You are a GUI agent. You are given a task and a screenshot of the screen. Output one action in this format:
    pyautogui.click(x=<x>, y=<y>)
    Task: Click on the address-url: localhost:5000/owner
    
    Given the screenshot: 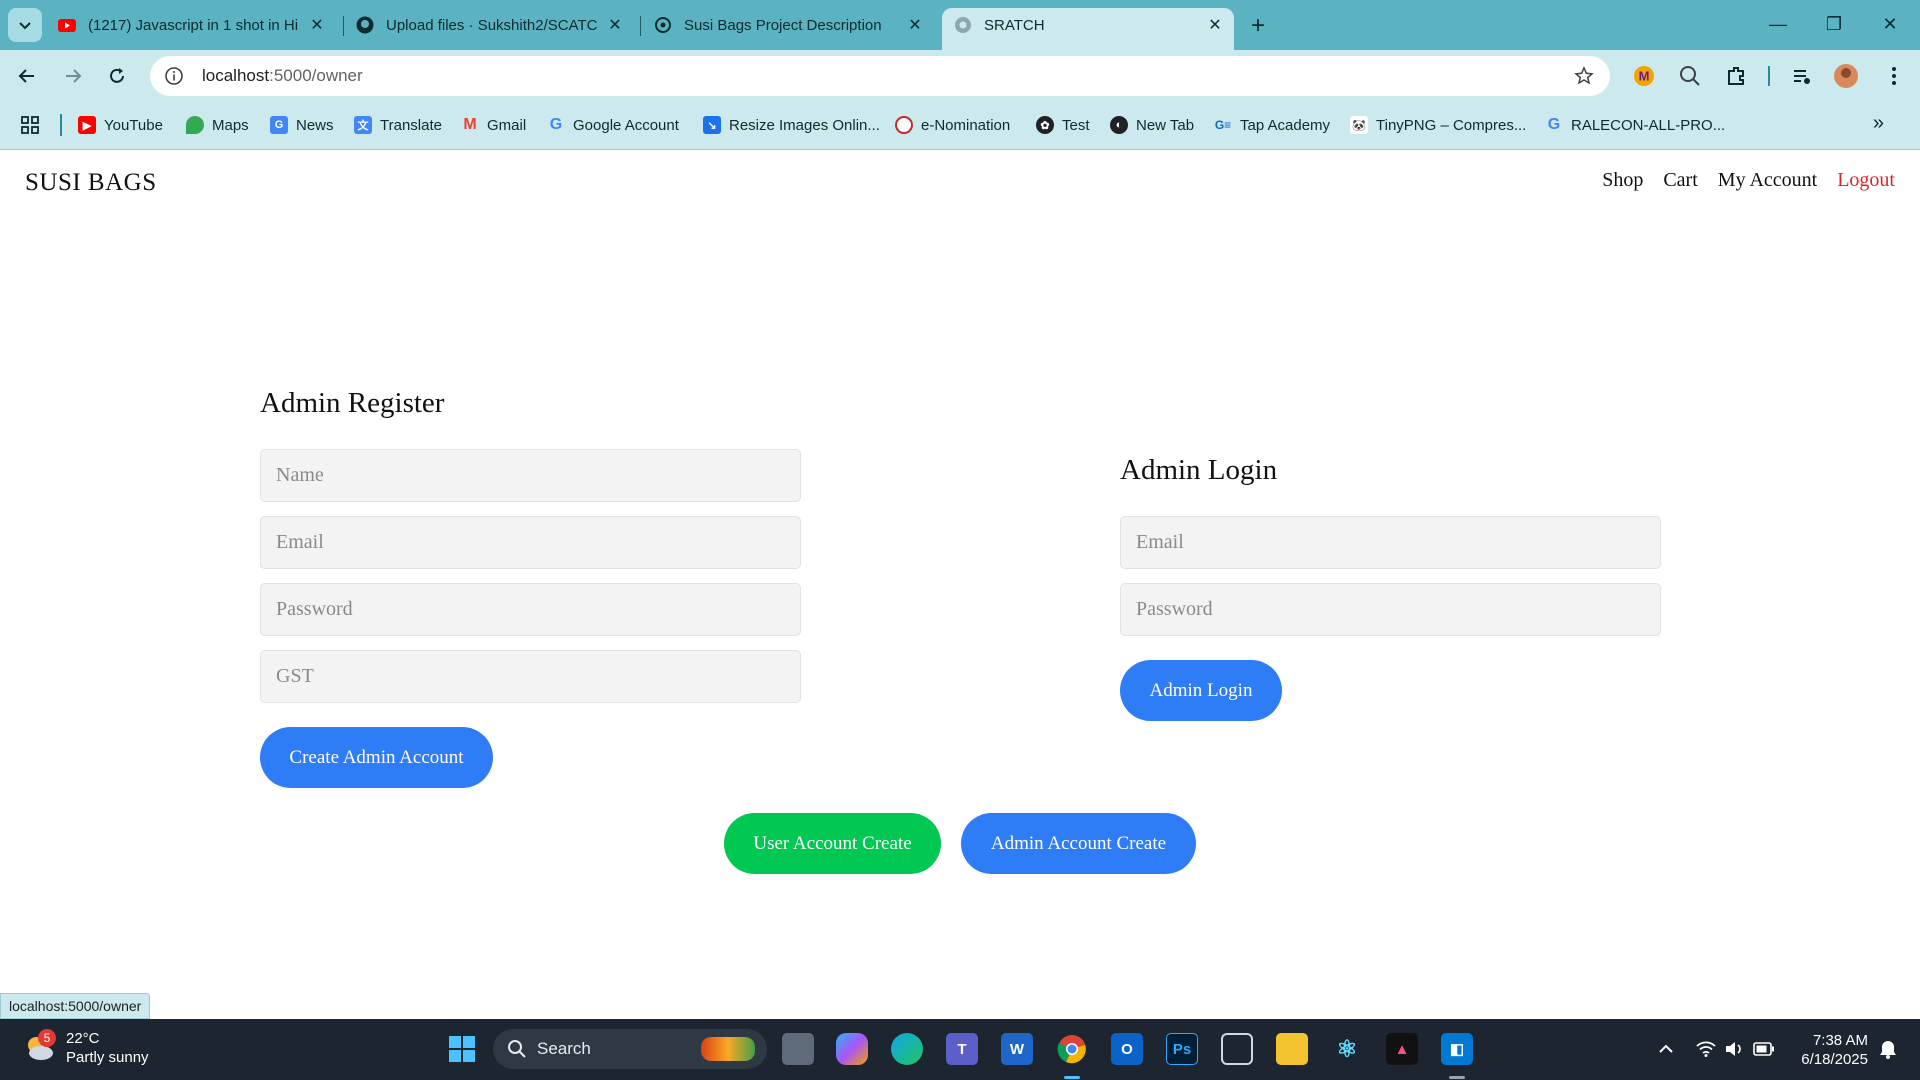 What is the action you would take?
    pyautogui.click(x=282, y=76)
    